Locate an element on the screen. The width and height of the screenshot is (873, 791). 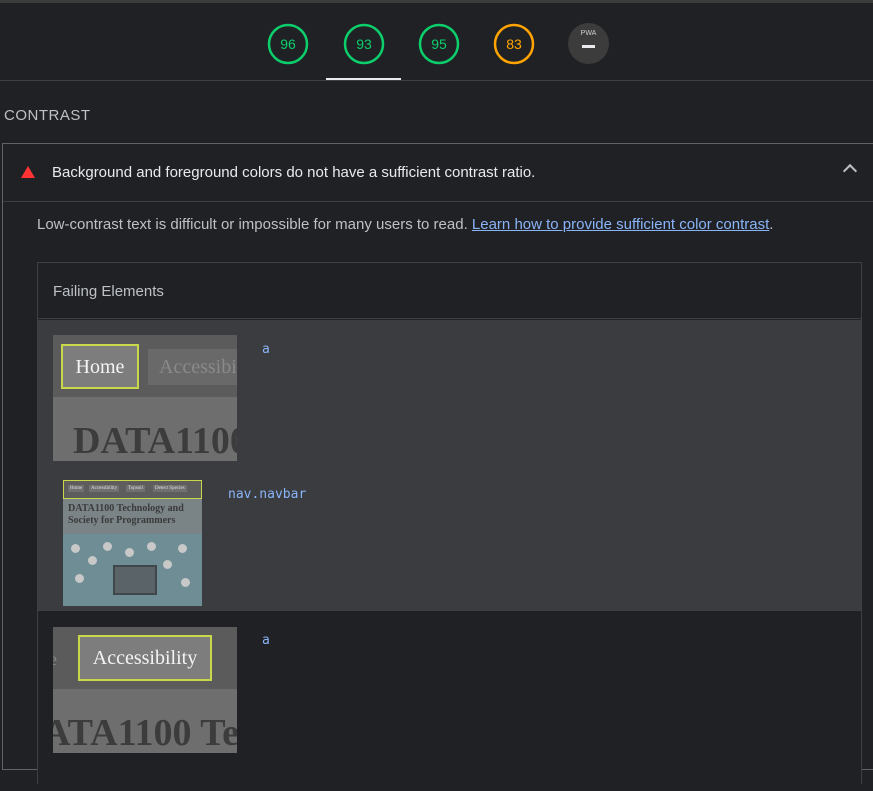
thumb-nav-item: Accessibility is located at coordinates (104, 488).